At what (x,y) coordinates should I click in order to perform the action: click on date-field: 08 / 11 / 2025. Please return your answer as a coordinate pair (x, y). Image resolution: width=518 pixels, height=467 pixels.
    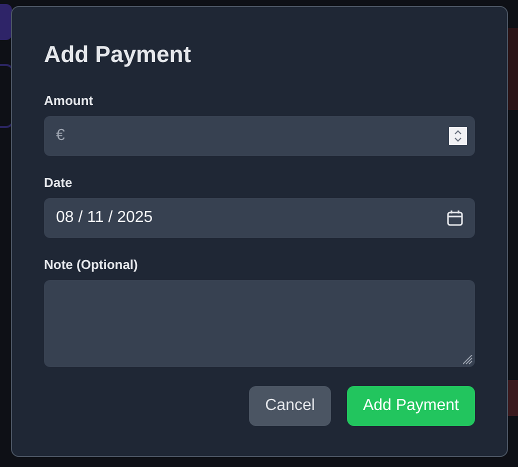
    Looking at the image, I should click on (259, 218).